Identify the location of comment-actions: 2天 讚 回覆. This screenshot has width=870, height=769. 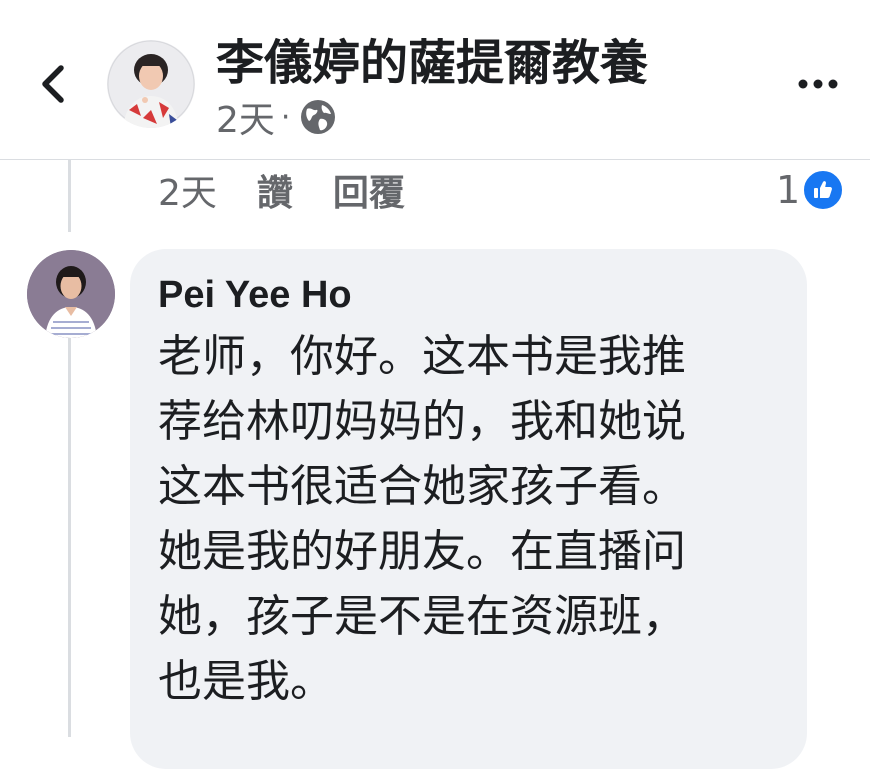
(281, 190).